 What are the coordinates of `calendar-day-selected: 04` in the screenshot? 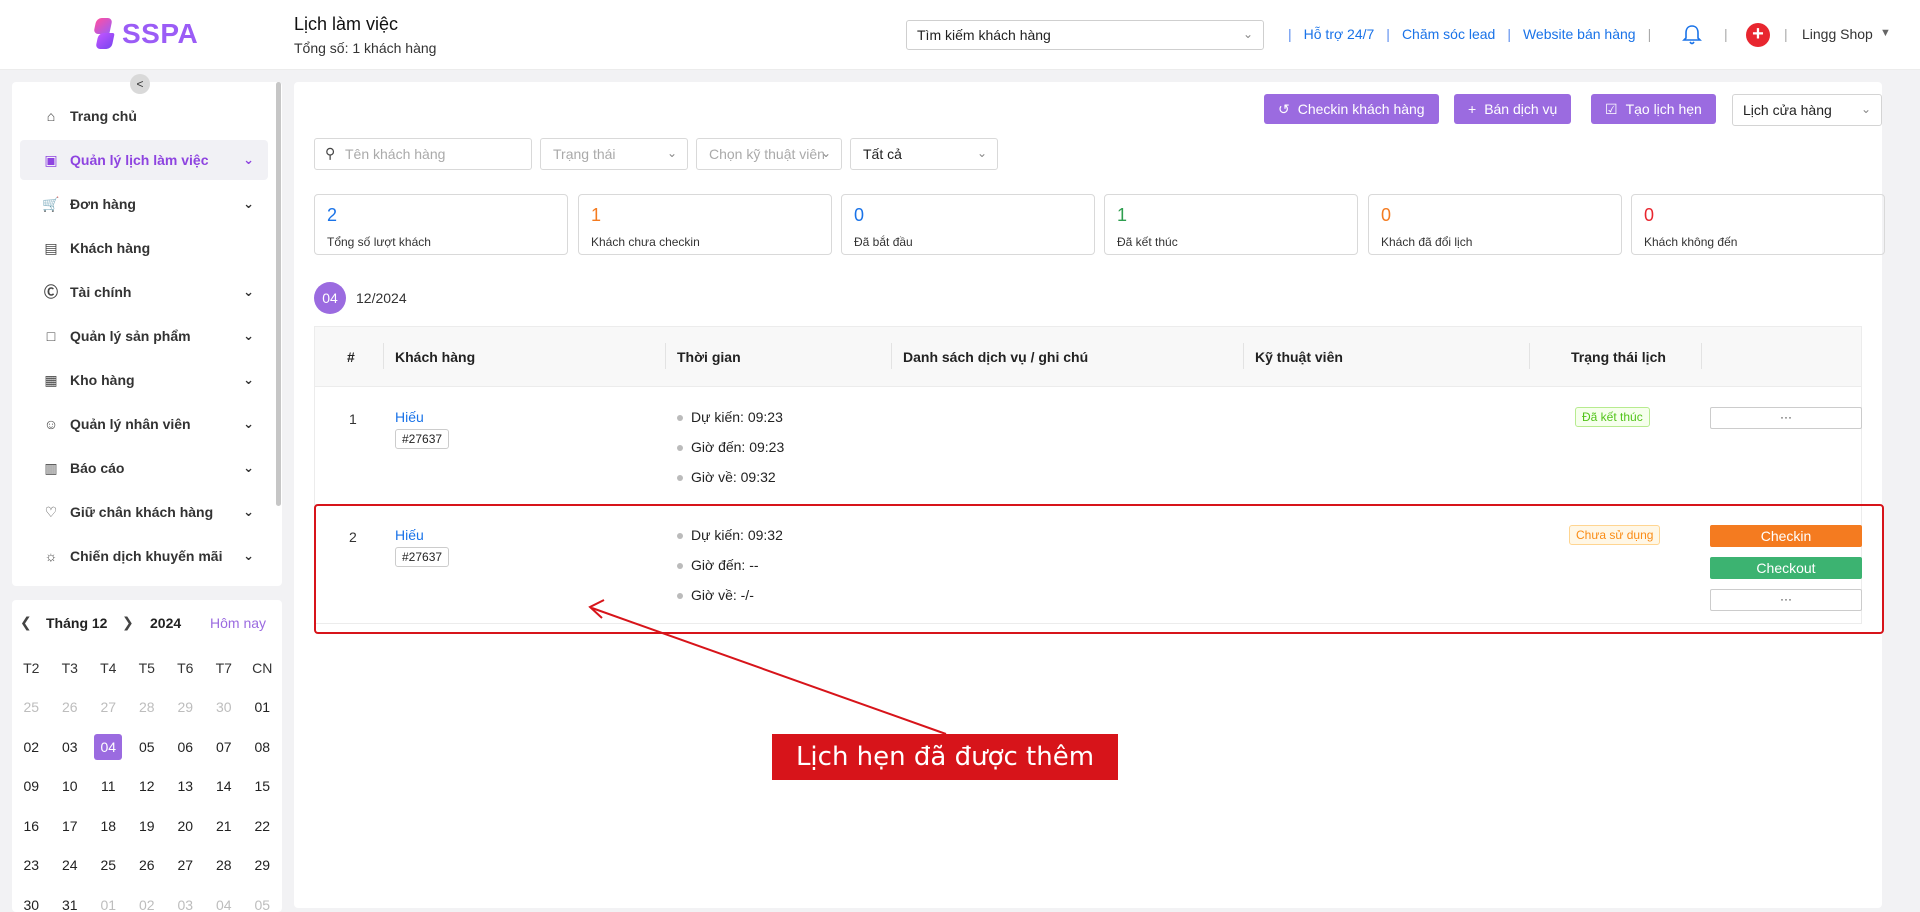 It's located at (108, 746).